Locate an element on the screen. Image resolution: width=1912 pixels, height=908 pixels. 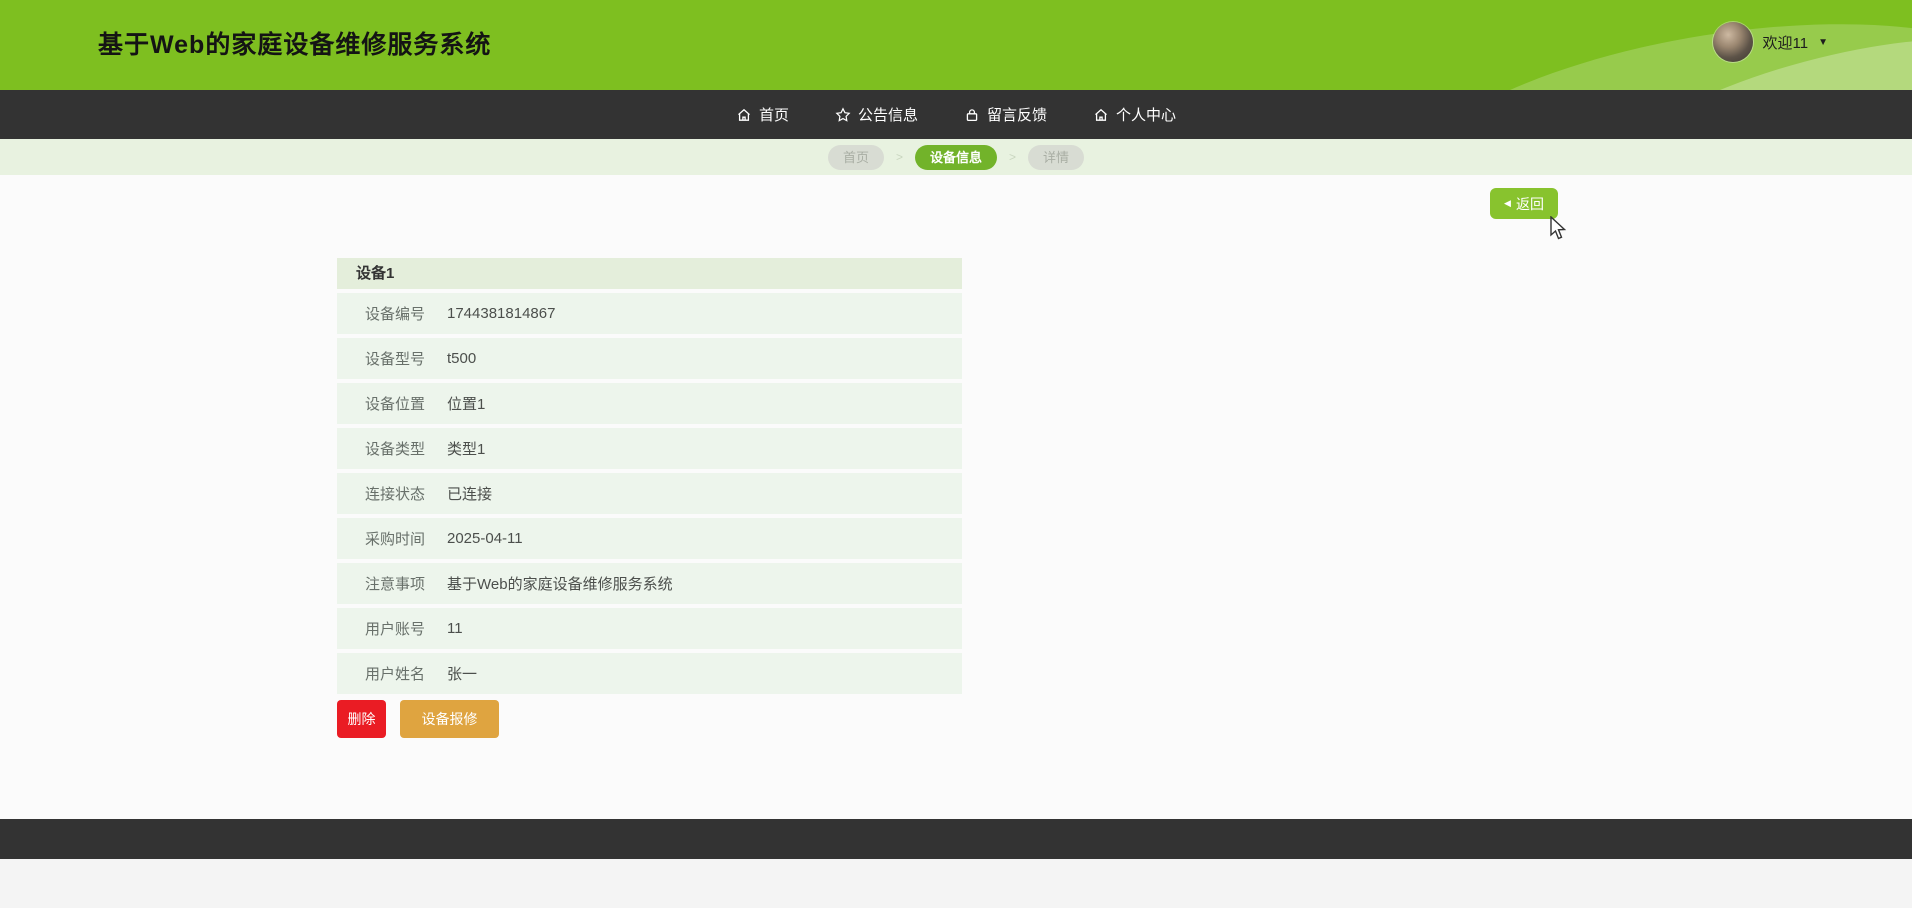
nav-item-personal-center: 个人中心 is located at coordinates (1134, 114).